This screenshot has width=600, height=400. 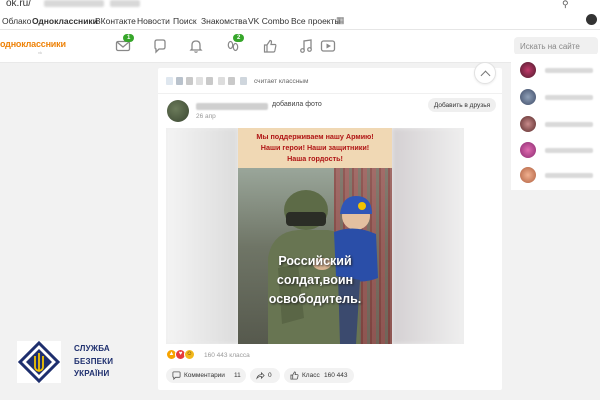 What do you see at coordinates (69, 362) in the screenshot?
I see `sbu-watermark: СЛУЖБА БЕЗПЕКИ УКРАЇНИ` at bounding box center [69, 362].